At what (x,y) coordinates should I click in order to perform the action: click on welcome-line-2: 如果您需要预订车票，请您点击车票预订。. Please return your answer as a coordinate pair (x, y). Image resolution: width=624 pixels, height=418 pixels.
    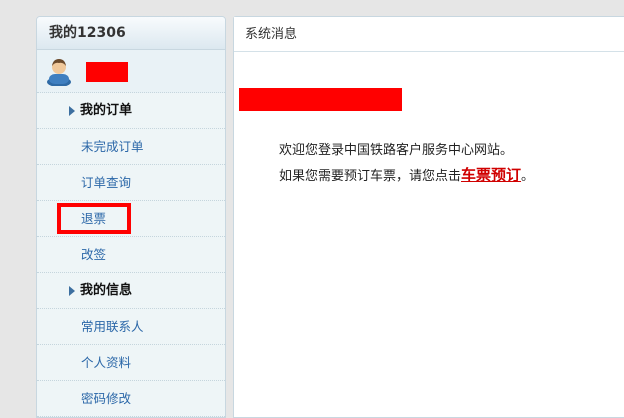
    Looking at the image, I should click on (406, 176).